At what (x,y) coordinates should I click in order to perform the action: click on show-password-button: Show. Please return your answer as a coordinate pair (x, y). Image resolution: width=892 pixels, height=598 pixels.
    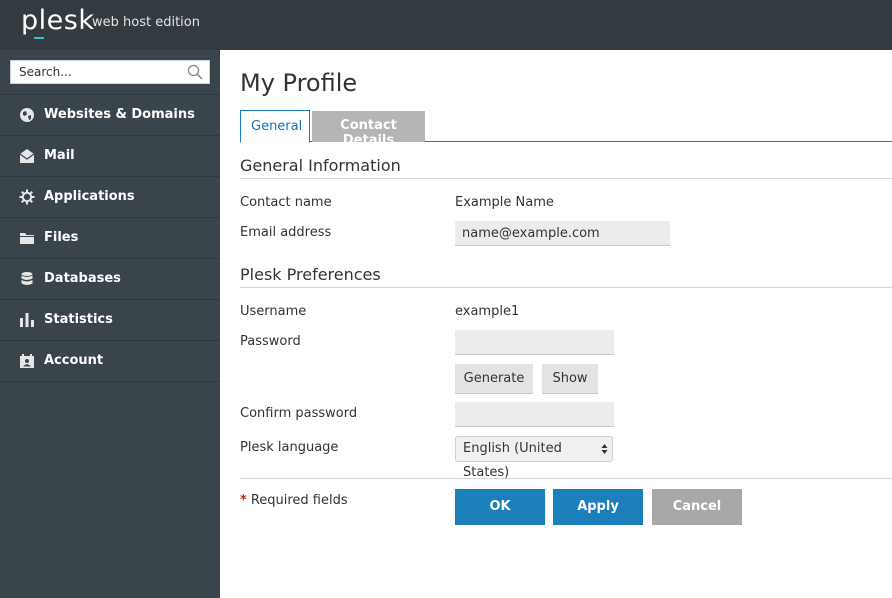
    Looking at the image, I should click on (570, 379).